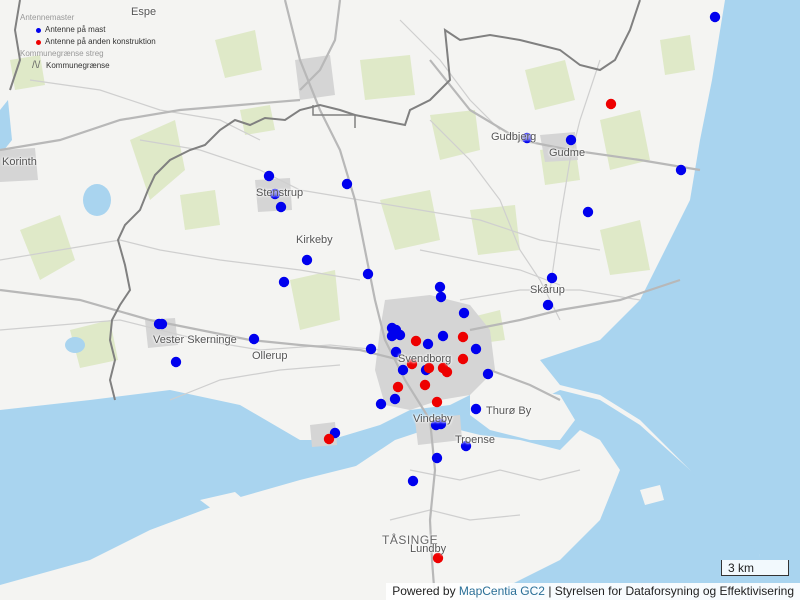 The height and width of the screenshot is (600, 800). What do you see at coordinates (38, 42) in the screenshot?
I see `other-dot-icon` at bounding box center [38, 42].